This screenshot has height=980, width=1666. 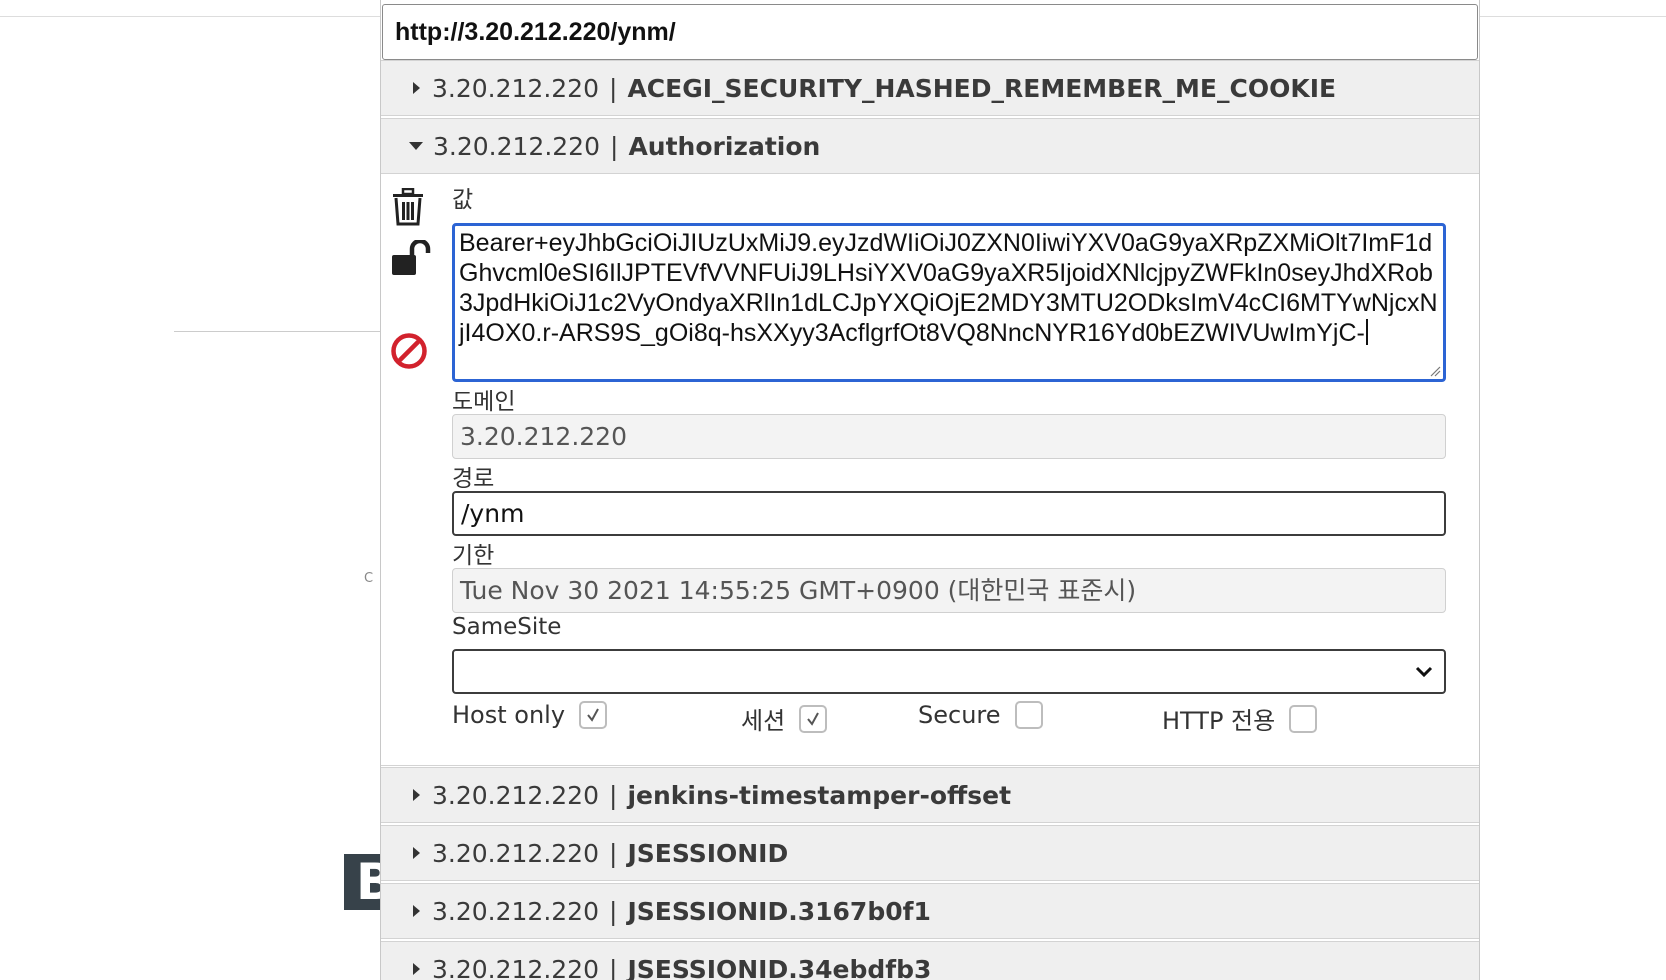 I want to click on http-only-flag: HTTP 전용, so click(x=1240, y=718).